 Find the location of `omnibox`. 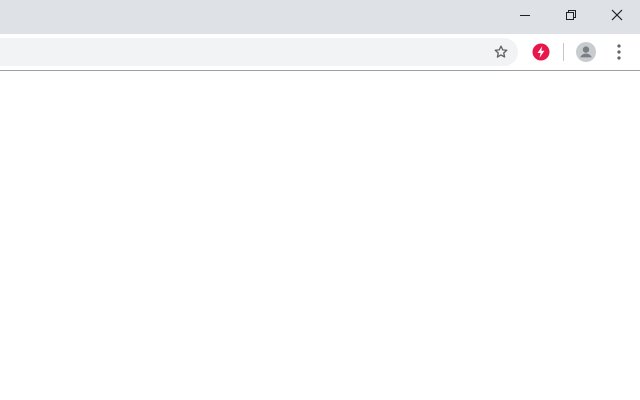

omnibox is located at coordinates (259, 52).